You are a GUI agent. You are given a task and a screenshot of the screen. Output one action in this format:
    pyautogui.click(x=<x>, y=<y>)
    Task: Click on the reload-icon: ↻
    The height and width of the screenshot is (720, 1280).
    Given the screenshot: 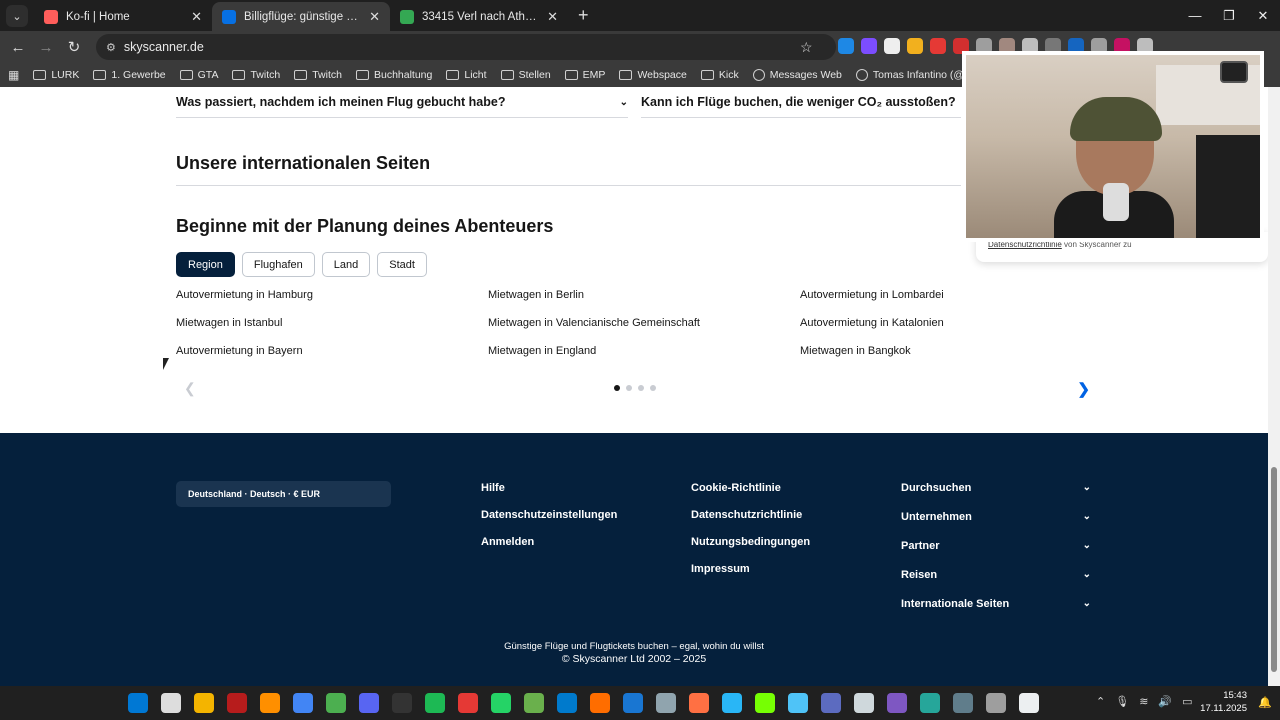 What is the action you would take?
    pyautogui.click(x=74, y=47)
    